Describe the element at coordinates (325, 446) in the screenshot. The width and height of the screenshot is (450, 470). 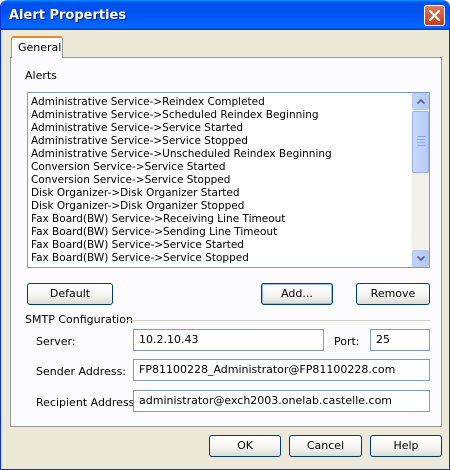
I see `cancel-button: Cancel` at that location.